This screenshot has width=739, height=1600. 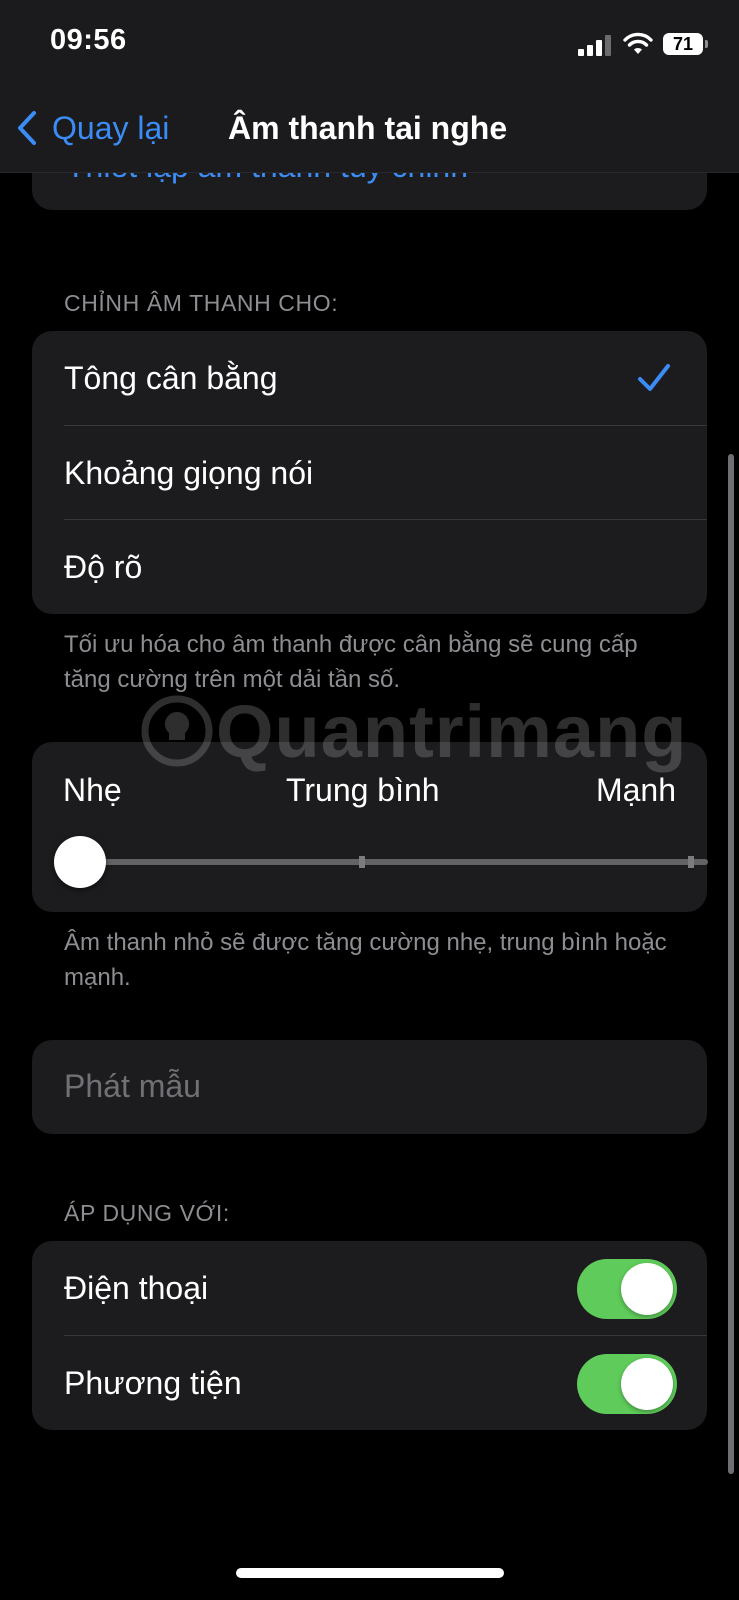 What do you see at coordinates (27, 128) in the screenshot?
I see `chevron-left-icon` at bounding box center [27, 128].